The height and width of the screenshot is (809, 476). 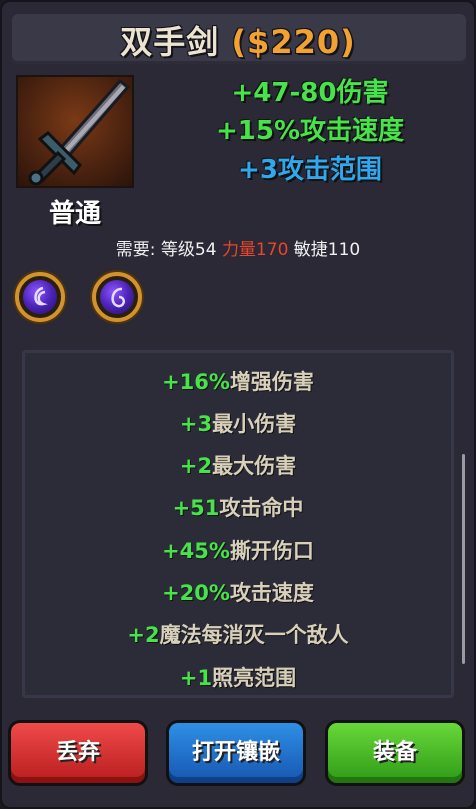 I want to click on item-title: 双手剑 ($220), so click(x=238, y=42).